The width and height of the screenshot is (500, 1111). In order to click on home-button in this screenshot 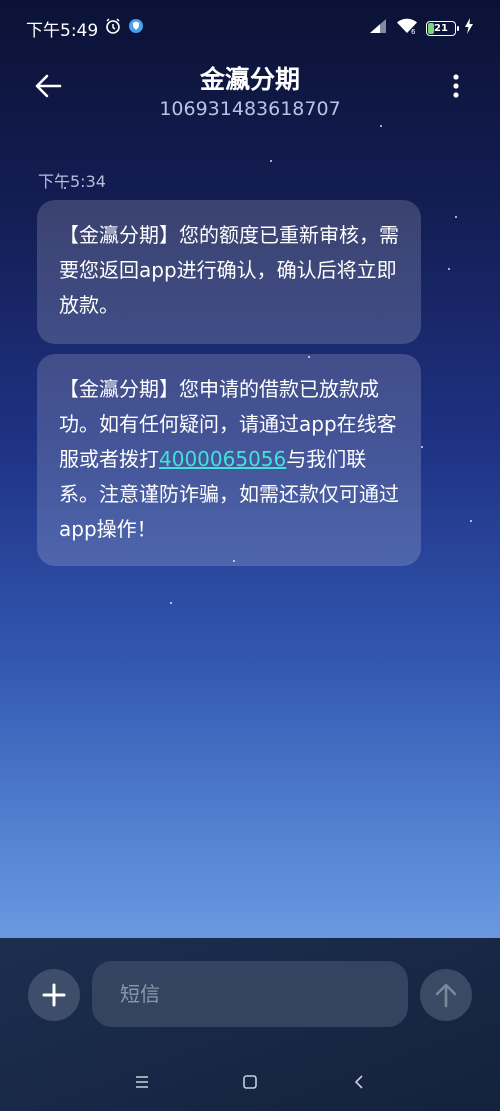, I will do `click(250, 1082)`.